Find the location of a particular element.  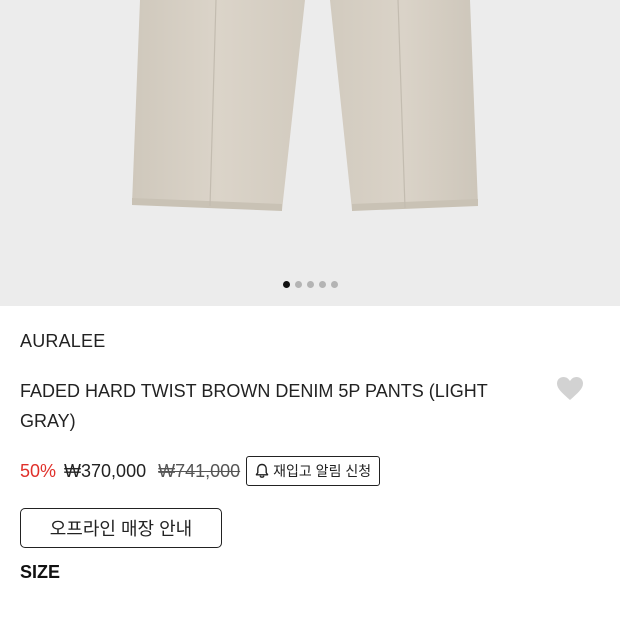

wishlist-button is located at coordinates (570, 388).